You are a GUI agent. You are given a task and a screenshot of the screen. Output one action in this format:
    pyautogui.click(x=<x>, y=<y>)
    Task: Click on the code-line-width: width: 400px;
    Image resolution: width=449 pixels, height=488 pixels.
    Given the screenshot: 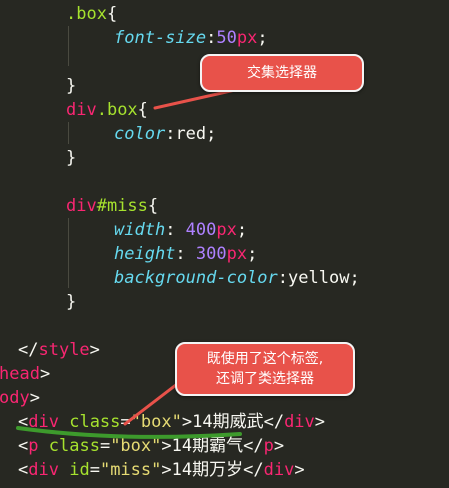 What is the action you would take?
    pyautogui.click(x=181, y=230)
    